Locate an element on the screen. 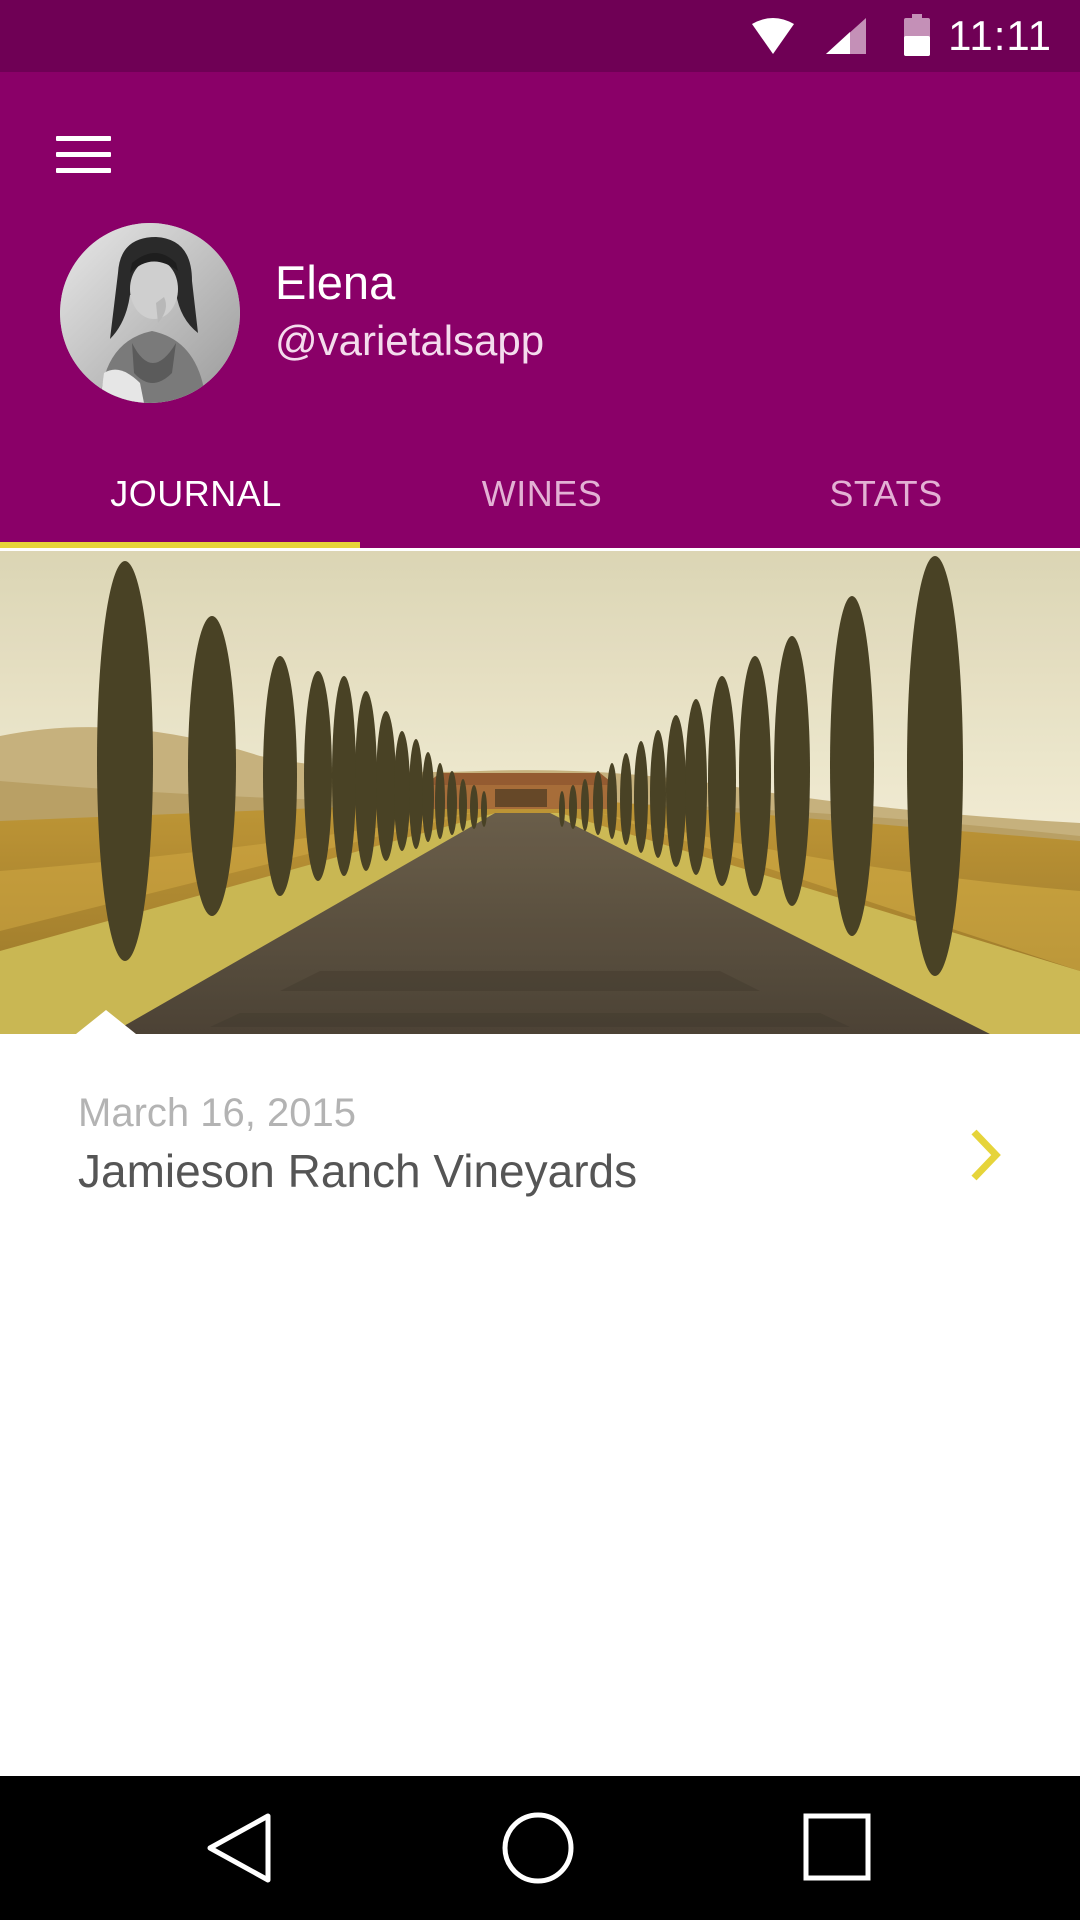 Image resolution: width=1080 pixels, height=1920 pixels. tab-journal: JOURNAL is located at coordinates (196, 494).